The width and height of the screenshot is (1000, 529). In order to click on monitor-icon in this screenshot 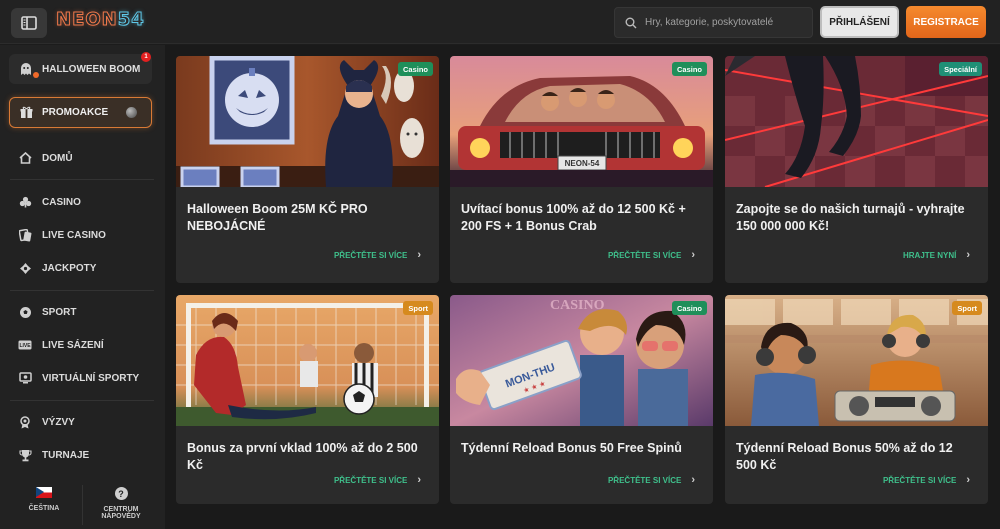, I will do `click(25, 378)`.